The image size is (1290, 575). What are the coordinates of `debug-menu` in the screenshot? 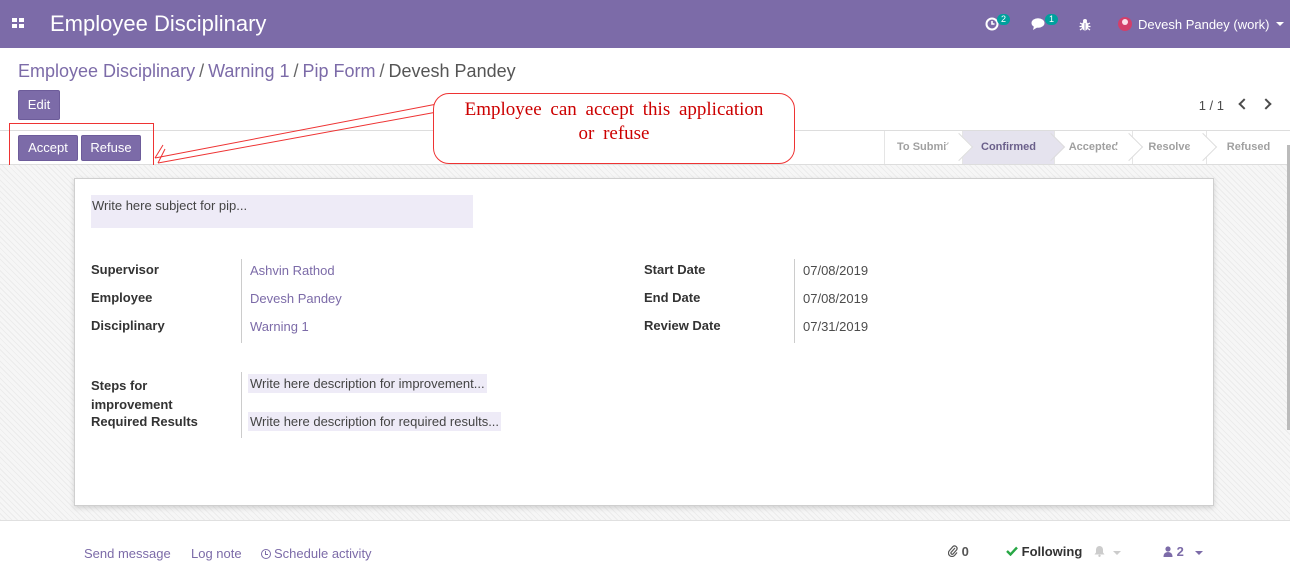 It's located at (1085, 24).